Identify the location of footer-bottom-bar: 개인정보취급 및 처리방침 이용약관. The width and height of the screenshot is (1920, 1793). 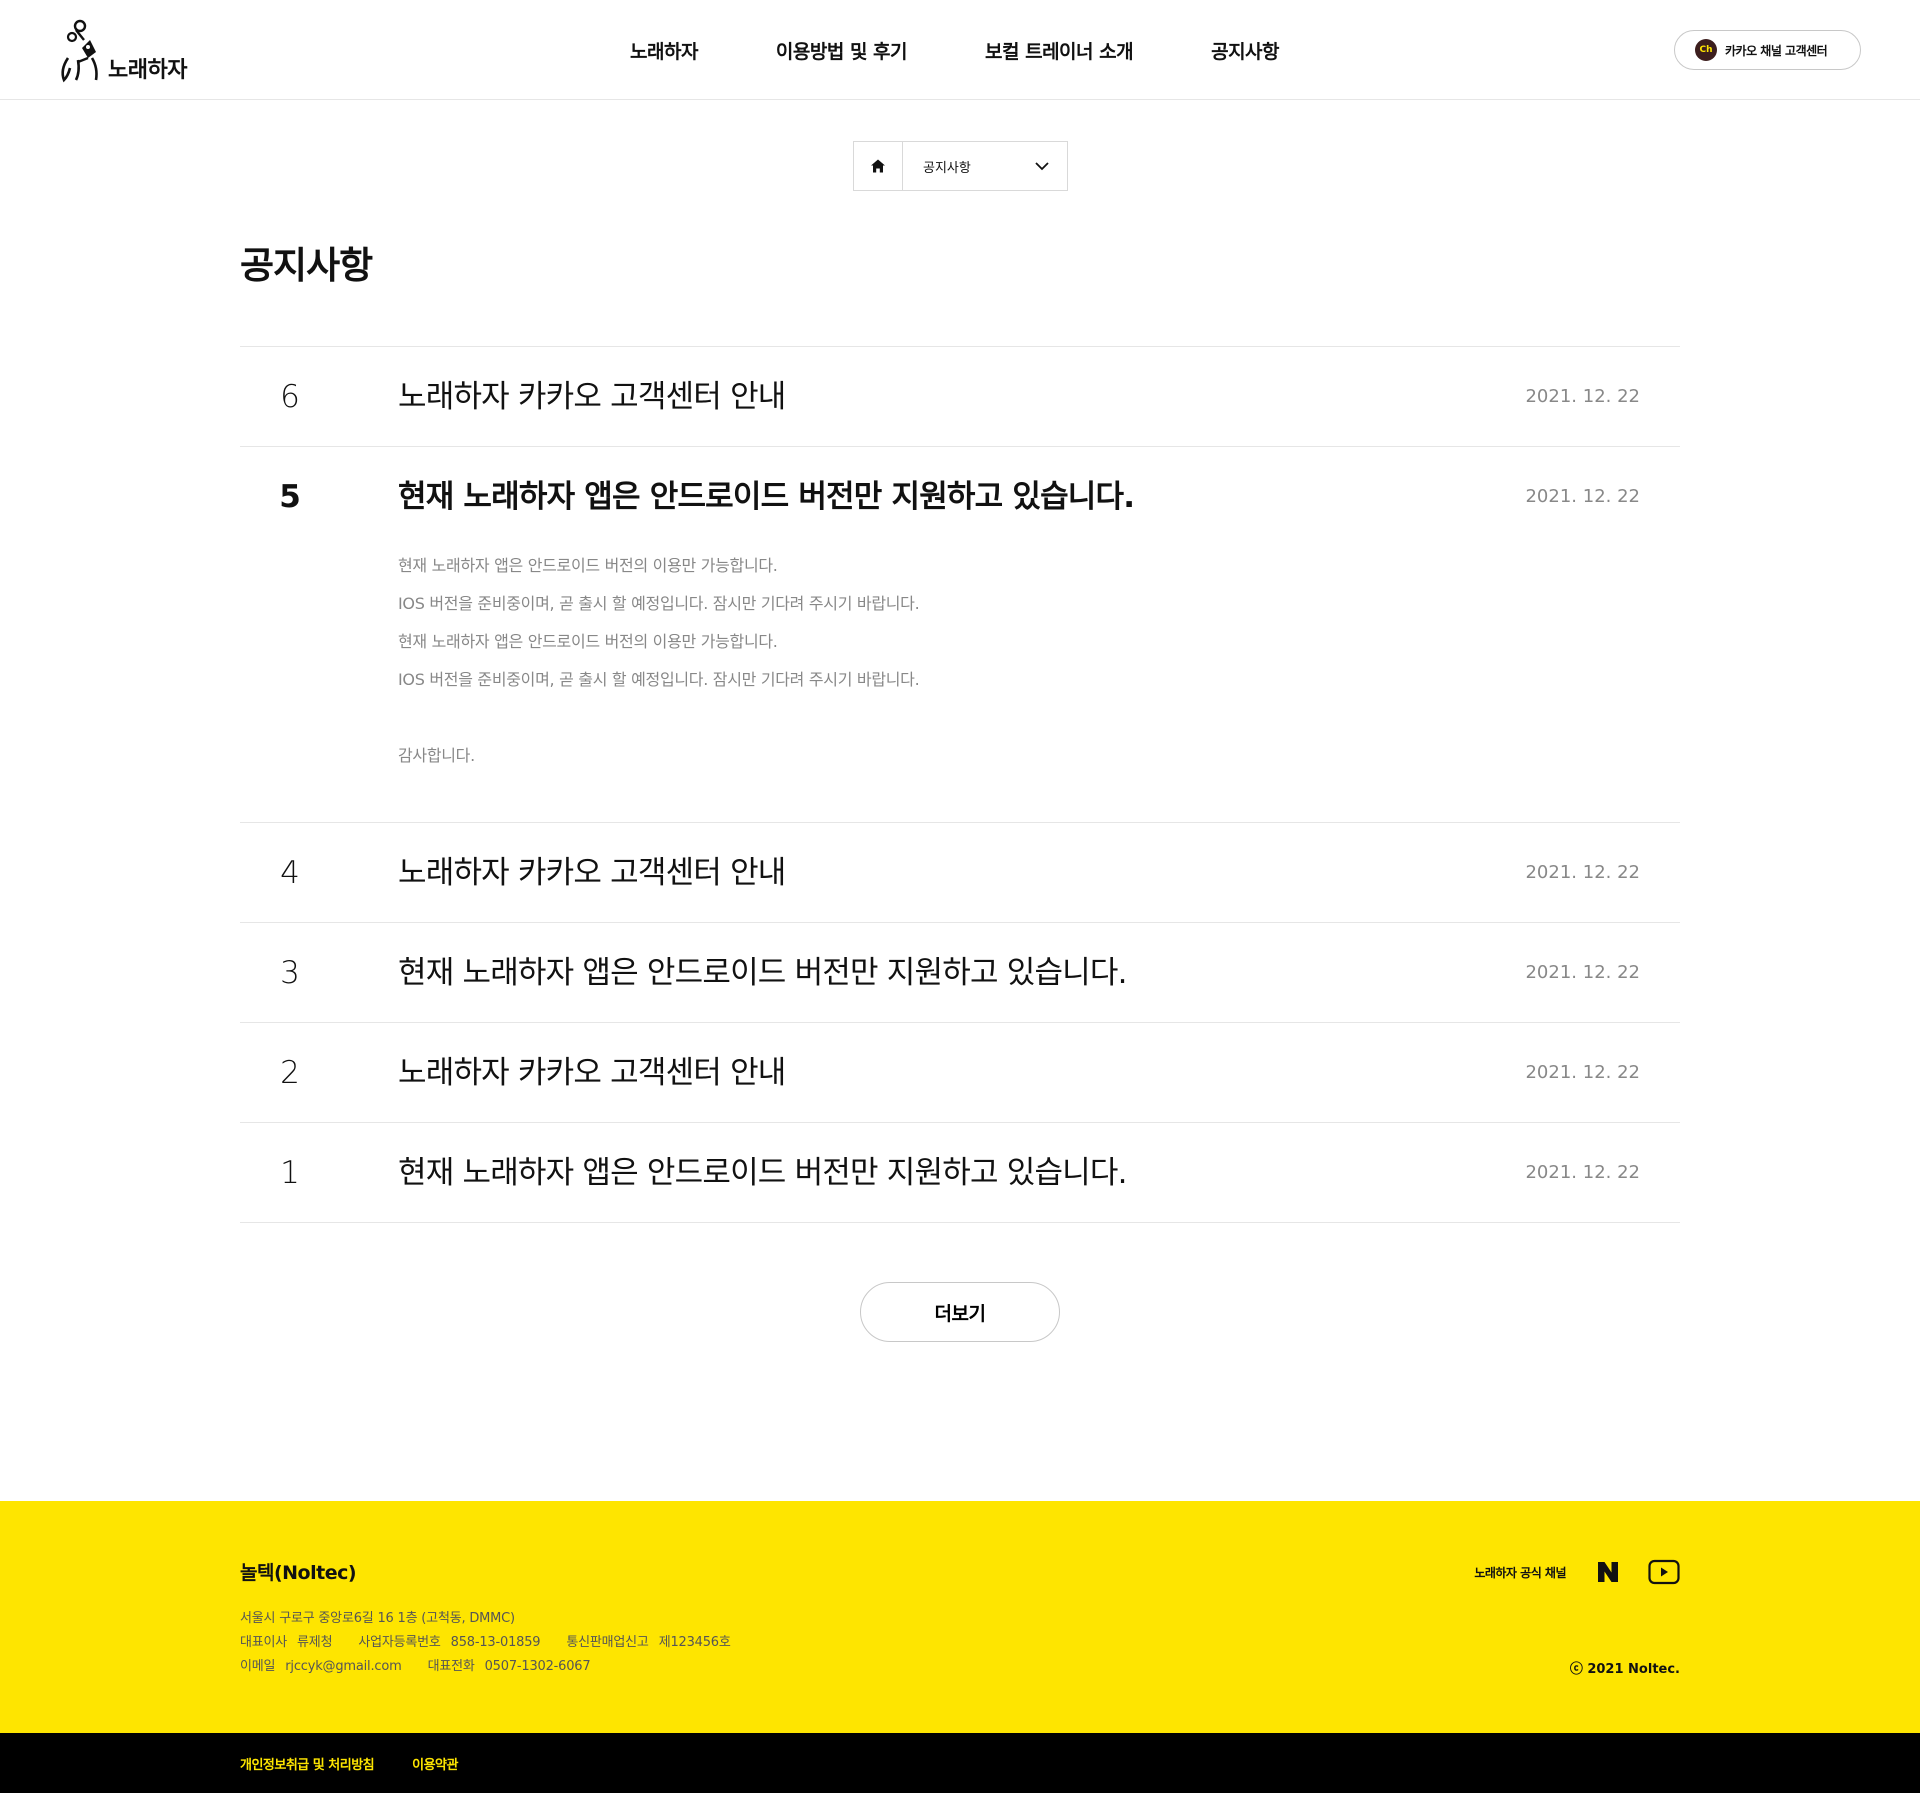
(960, 1763).